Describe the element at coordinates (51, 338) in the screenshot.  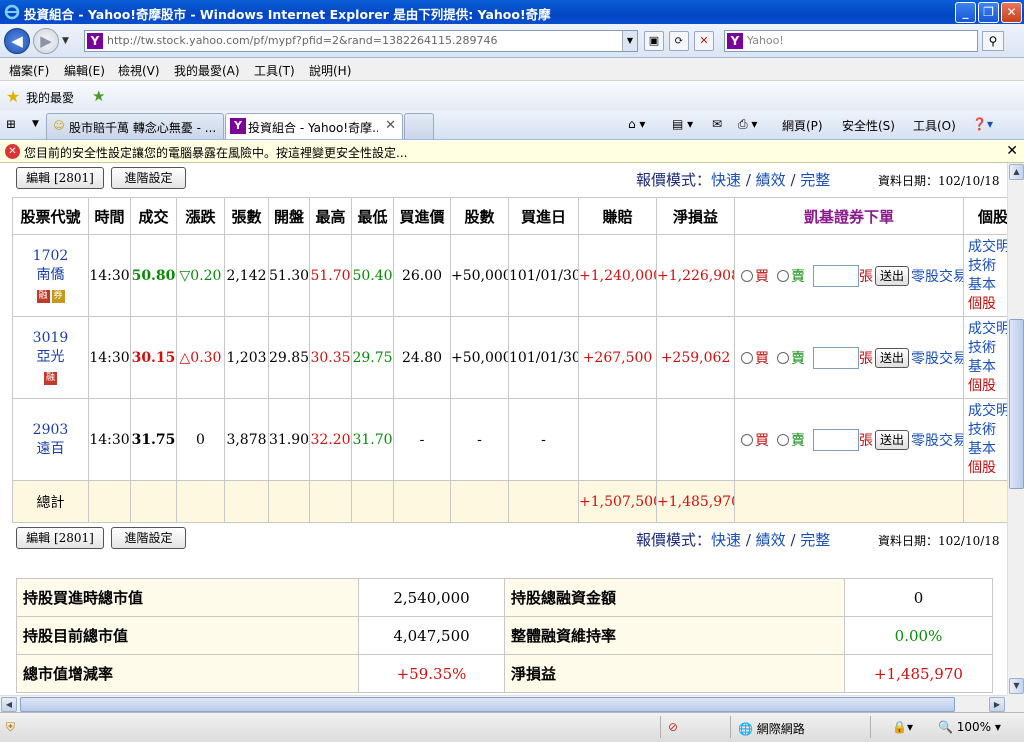
I see `stock-code-link: 3019` at that location.